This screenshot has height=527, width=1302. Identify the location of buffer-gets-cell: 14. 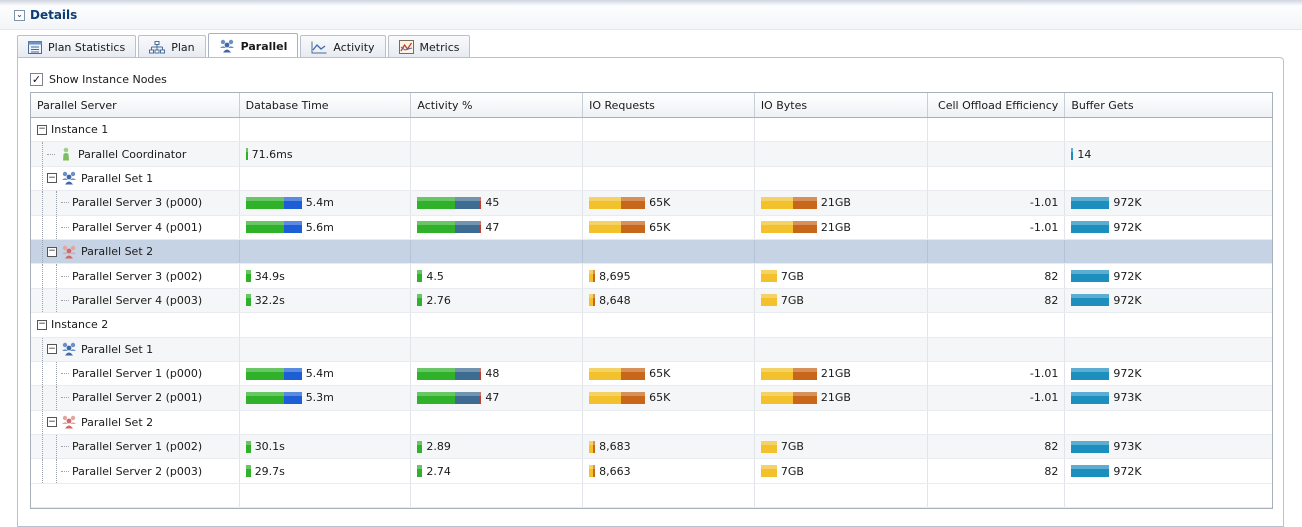
(1168, 153).